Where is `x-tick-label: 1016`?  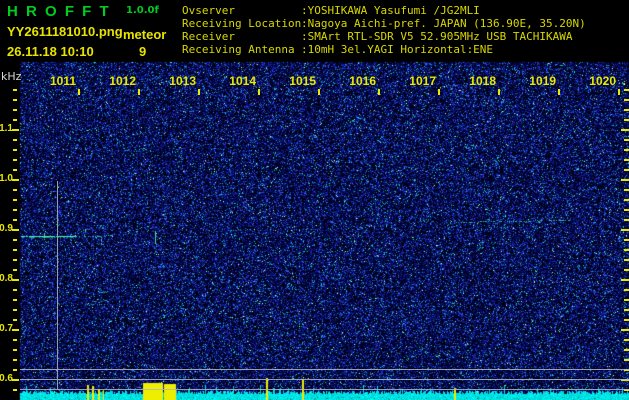 x-tick-label: 1016 is located at coordinates (362, 81).